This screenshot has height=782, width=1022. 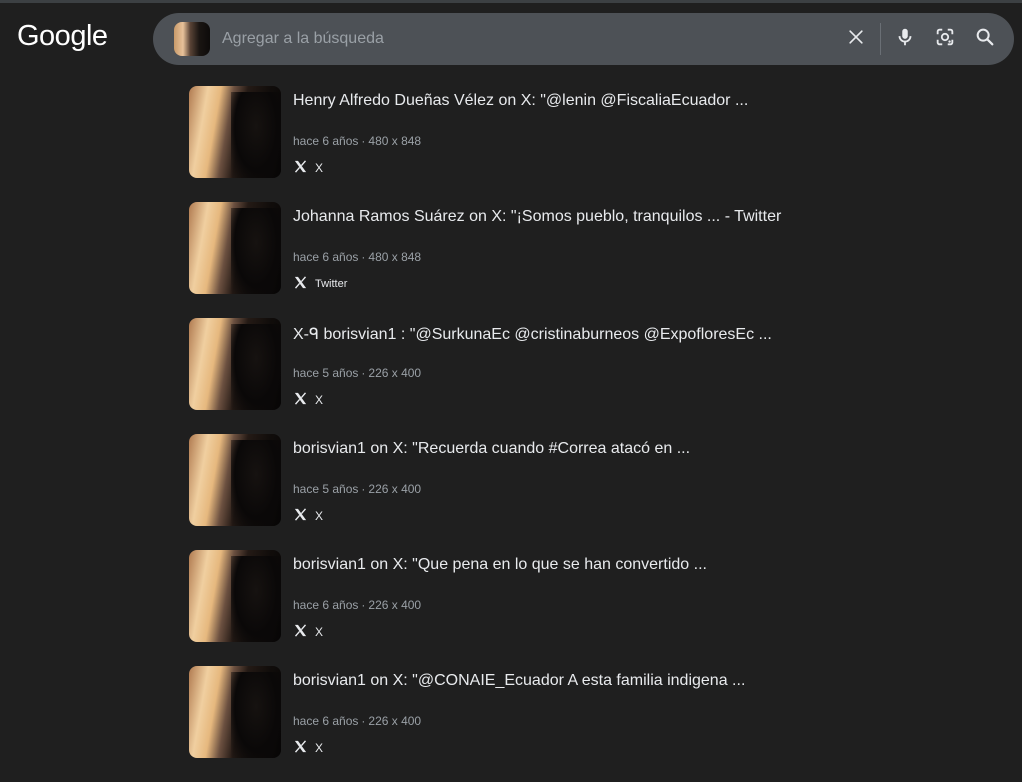 I want to click on search-image-thumbnail, so click(x=192, y=39).